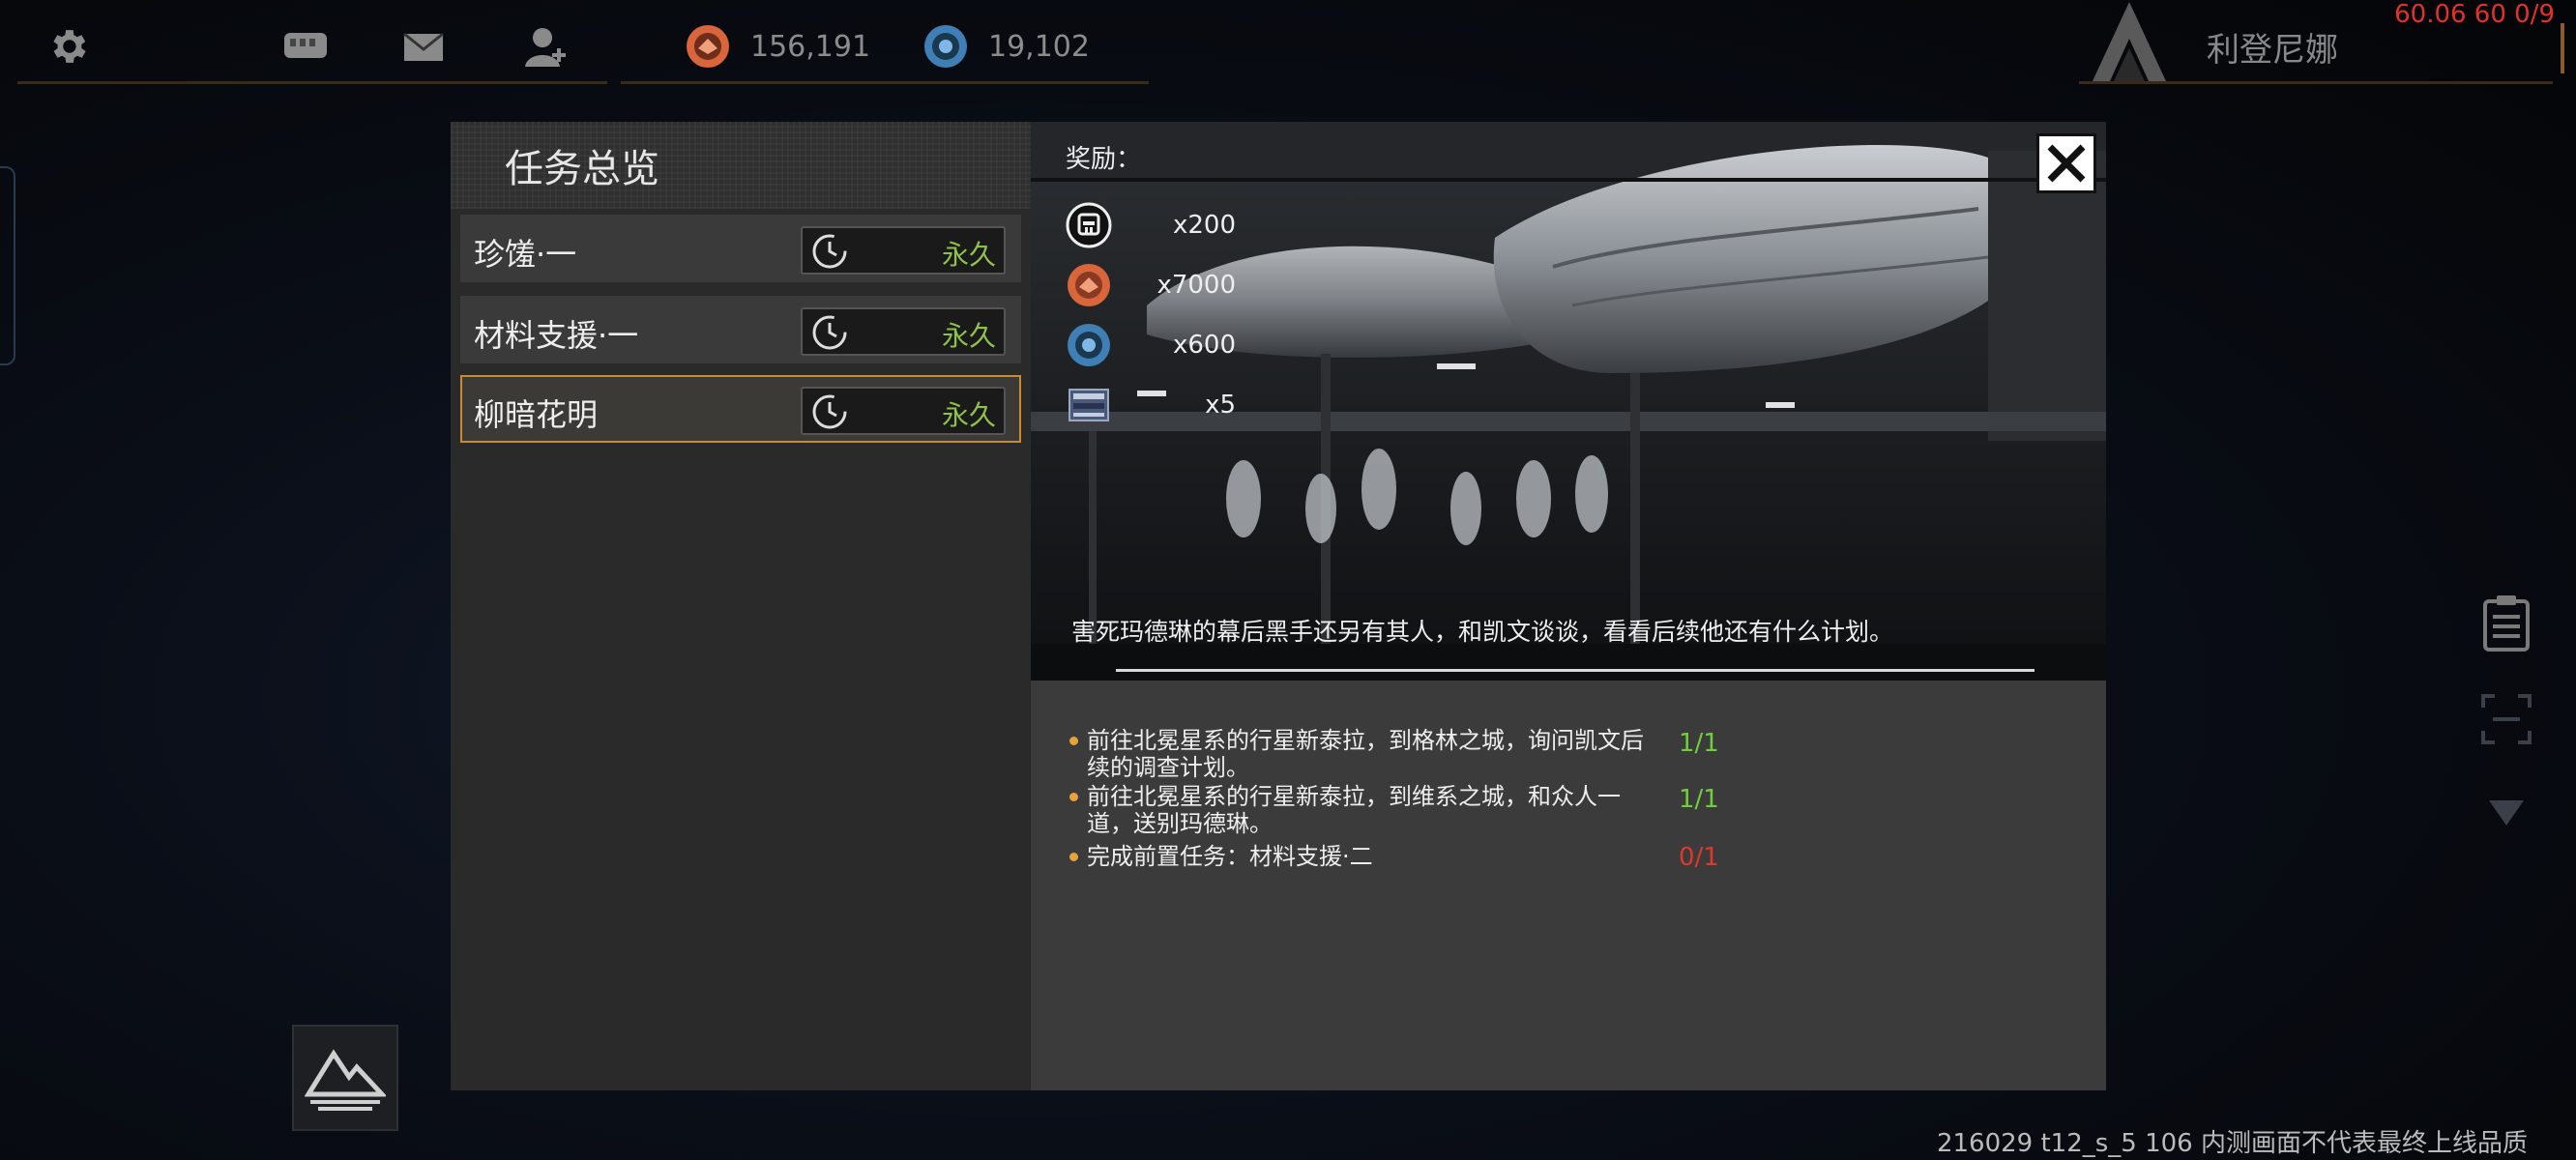 This screenshot has height=1160, width=2576. I want to click on map-button, so click(345, 1078).